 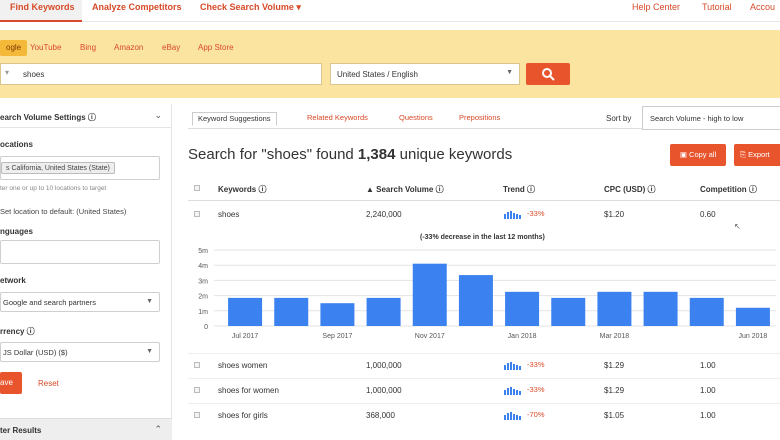 What do you see at coordinates (684, 154) in the screenshot?
I see `clipboard-icon: ▣` at bounding box center [684, 154].